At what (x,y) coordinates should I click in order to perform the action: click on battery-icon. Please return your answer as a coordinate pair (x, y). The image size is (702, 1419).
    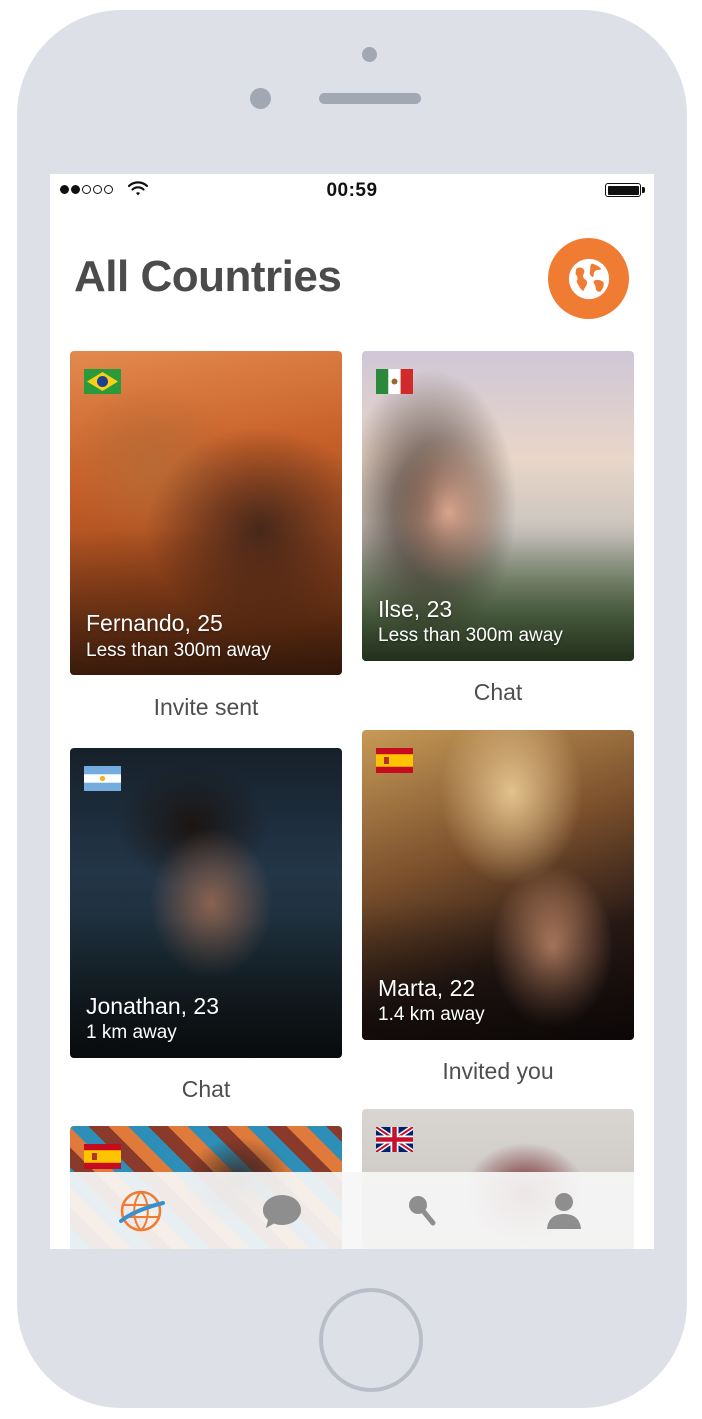
    Looking at the image, I should click on (625, 190).